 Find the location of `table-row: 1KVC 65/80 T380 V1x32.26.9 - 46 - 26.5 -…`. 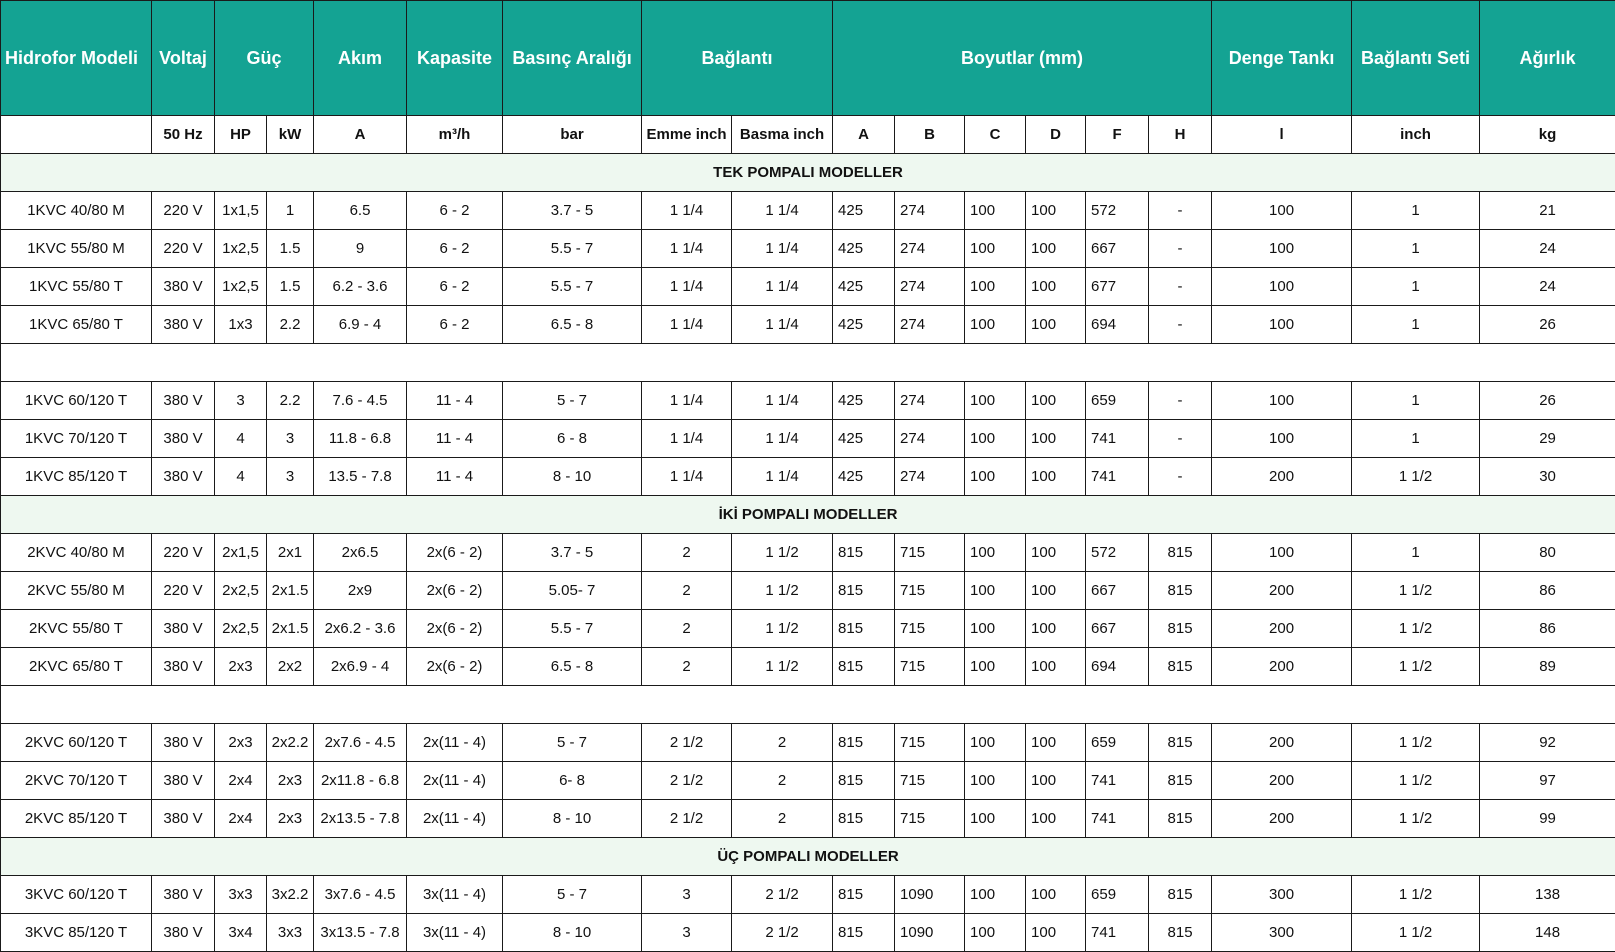

table-row: 1KVC 65/80 T380 V1x32.26.9 - 46 - 26.5 -… is located at coordinates (808, 325).